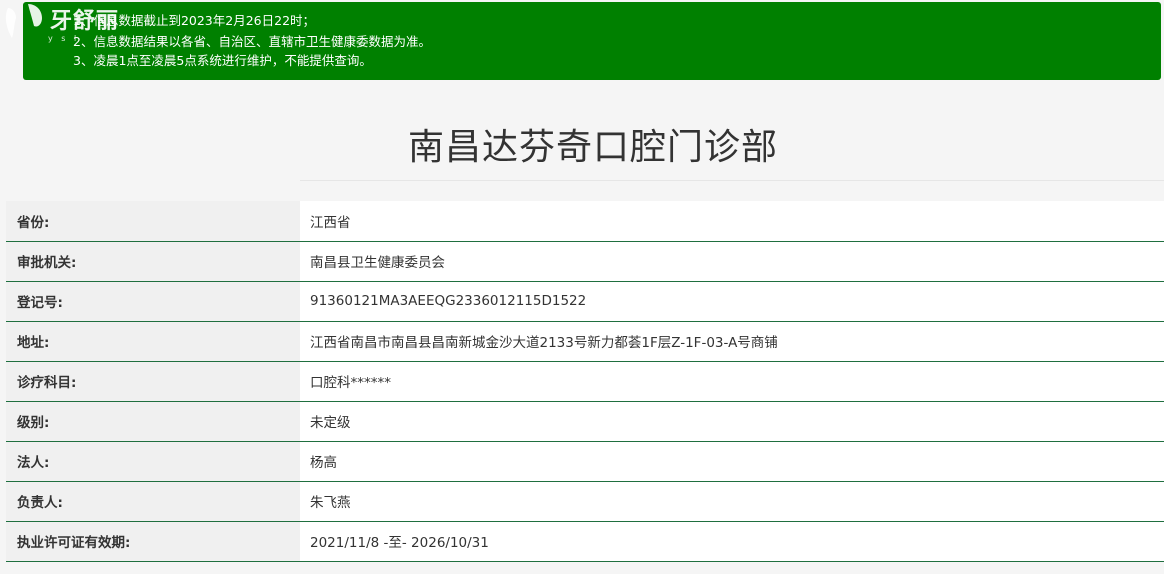 The image size is (1164, 574). I want to click on notice-line-3: 3、凌晨1点至凌晨5点系统进行维护，不能提供查询。, so click(222, 60).